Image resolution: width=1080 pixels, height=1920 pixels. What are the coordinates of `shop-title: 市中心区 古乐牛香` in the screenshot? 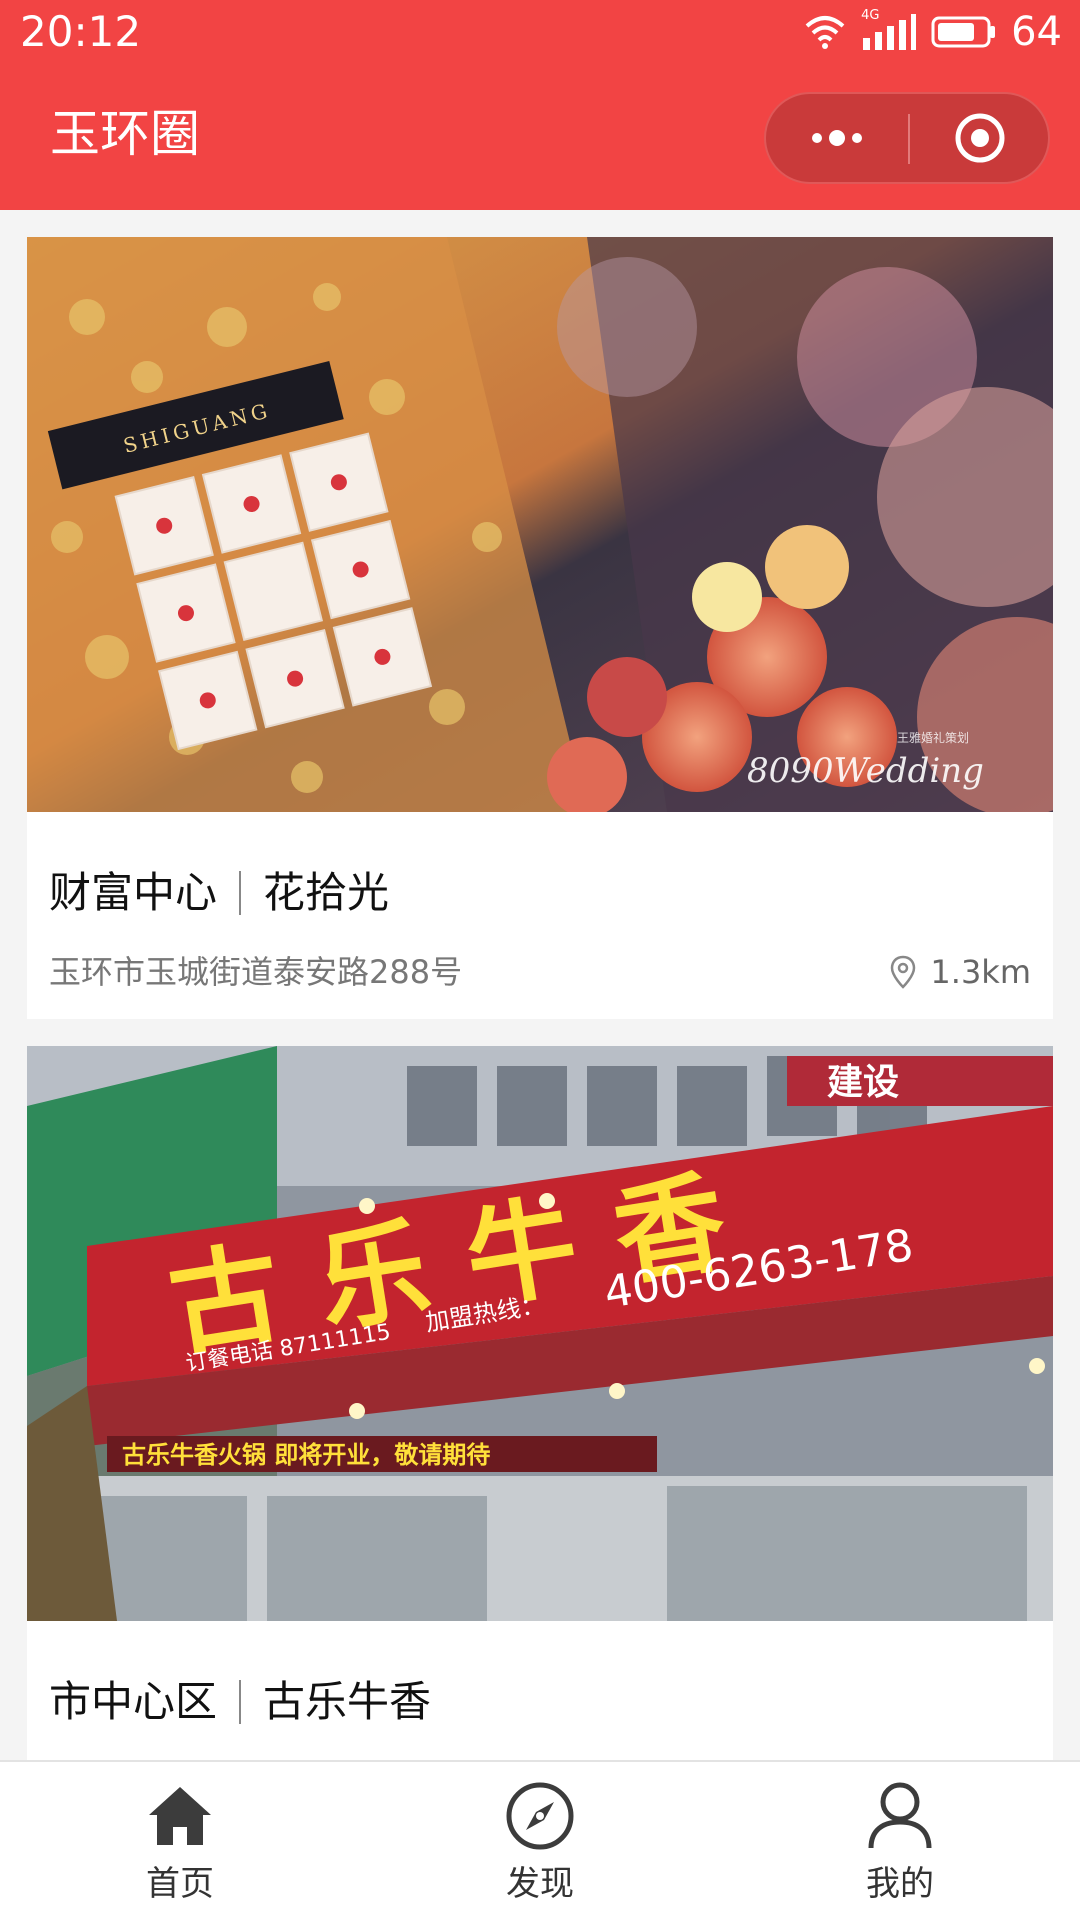 It's located at (240, 1702).